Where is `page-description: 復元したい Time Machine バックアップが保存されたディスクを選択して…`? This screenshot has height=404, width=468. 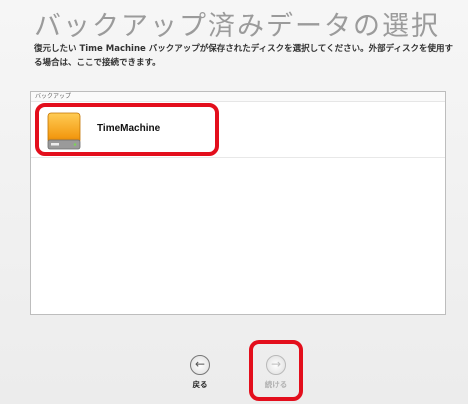 page-description: 復元したい Time Machine バックアップが保存されたディスクを選択して… is located at coordinates (244, 56).